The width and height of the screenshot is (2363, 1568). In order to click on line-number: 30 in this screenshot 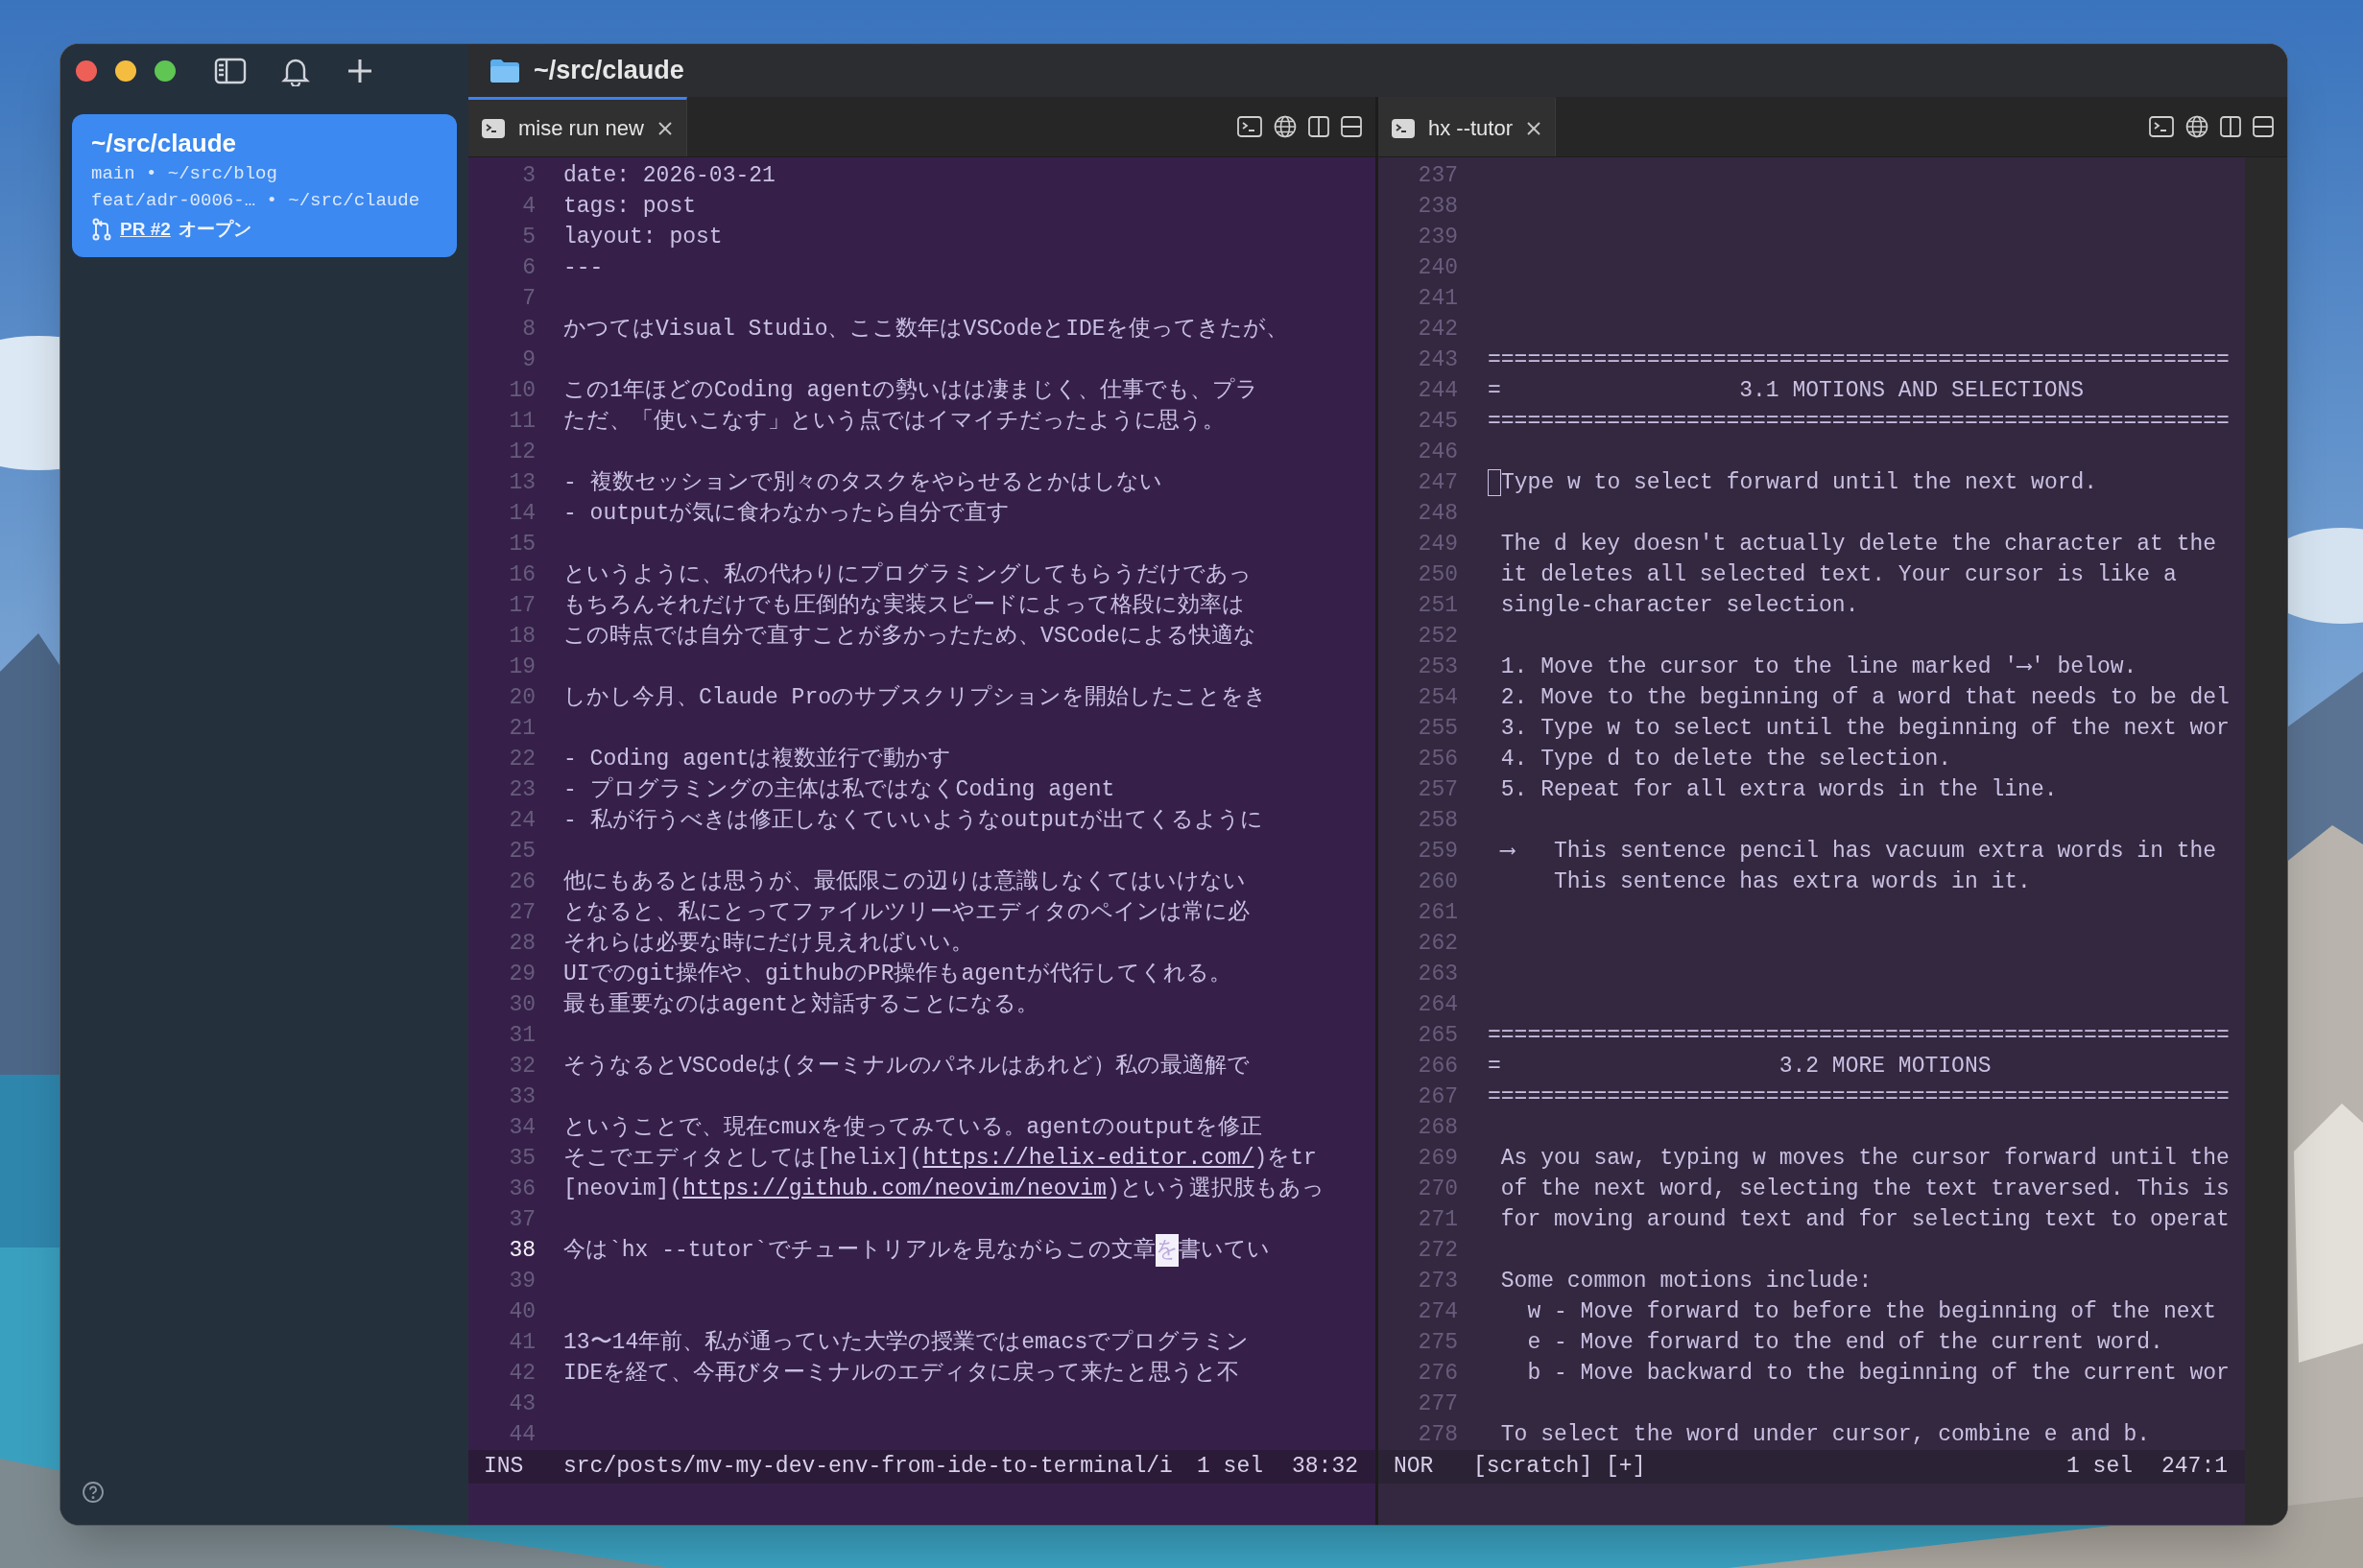, I will do `click(522, 1004)`.